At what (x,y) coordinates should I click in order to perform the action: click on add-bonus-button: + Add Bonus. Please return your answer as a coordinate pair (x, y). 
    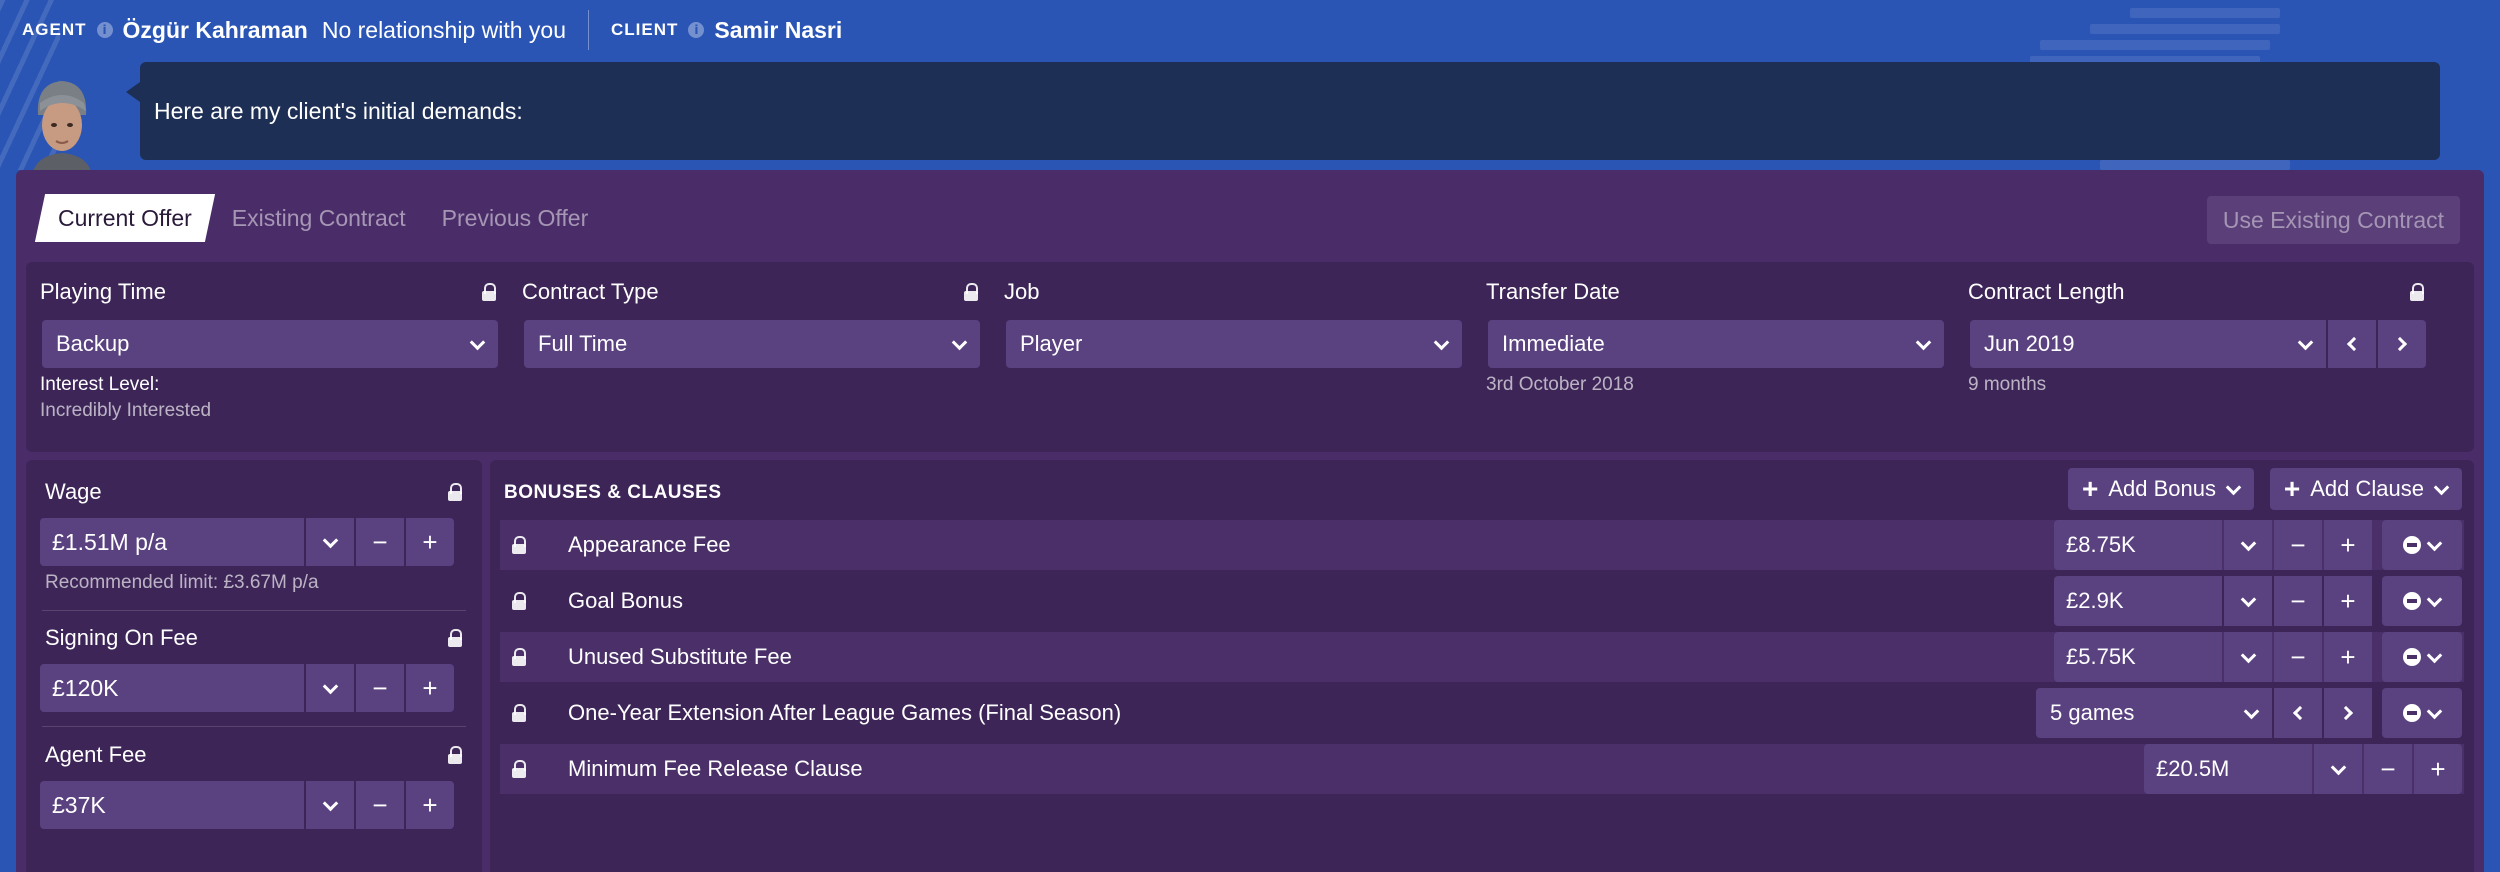
    Looking at the image, I should click on (2161, 489).